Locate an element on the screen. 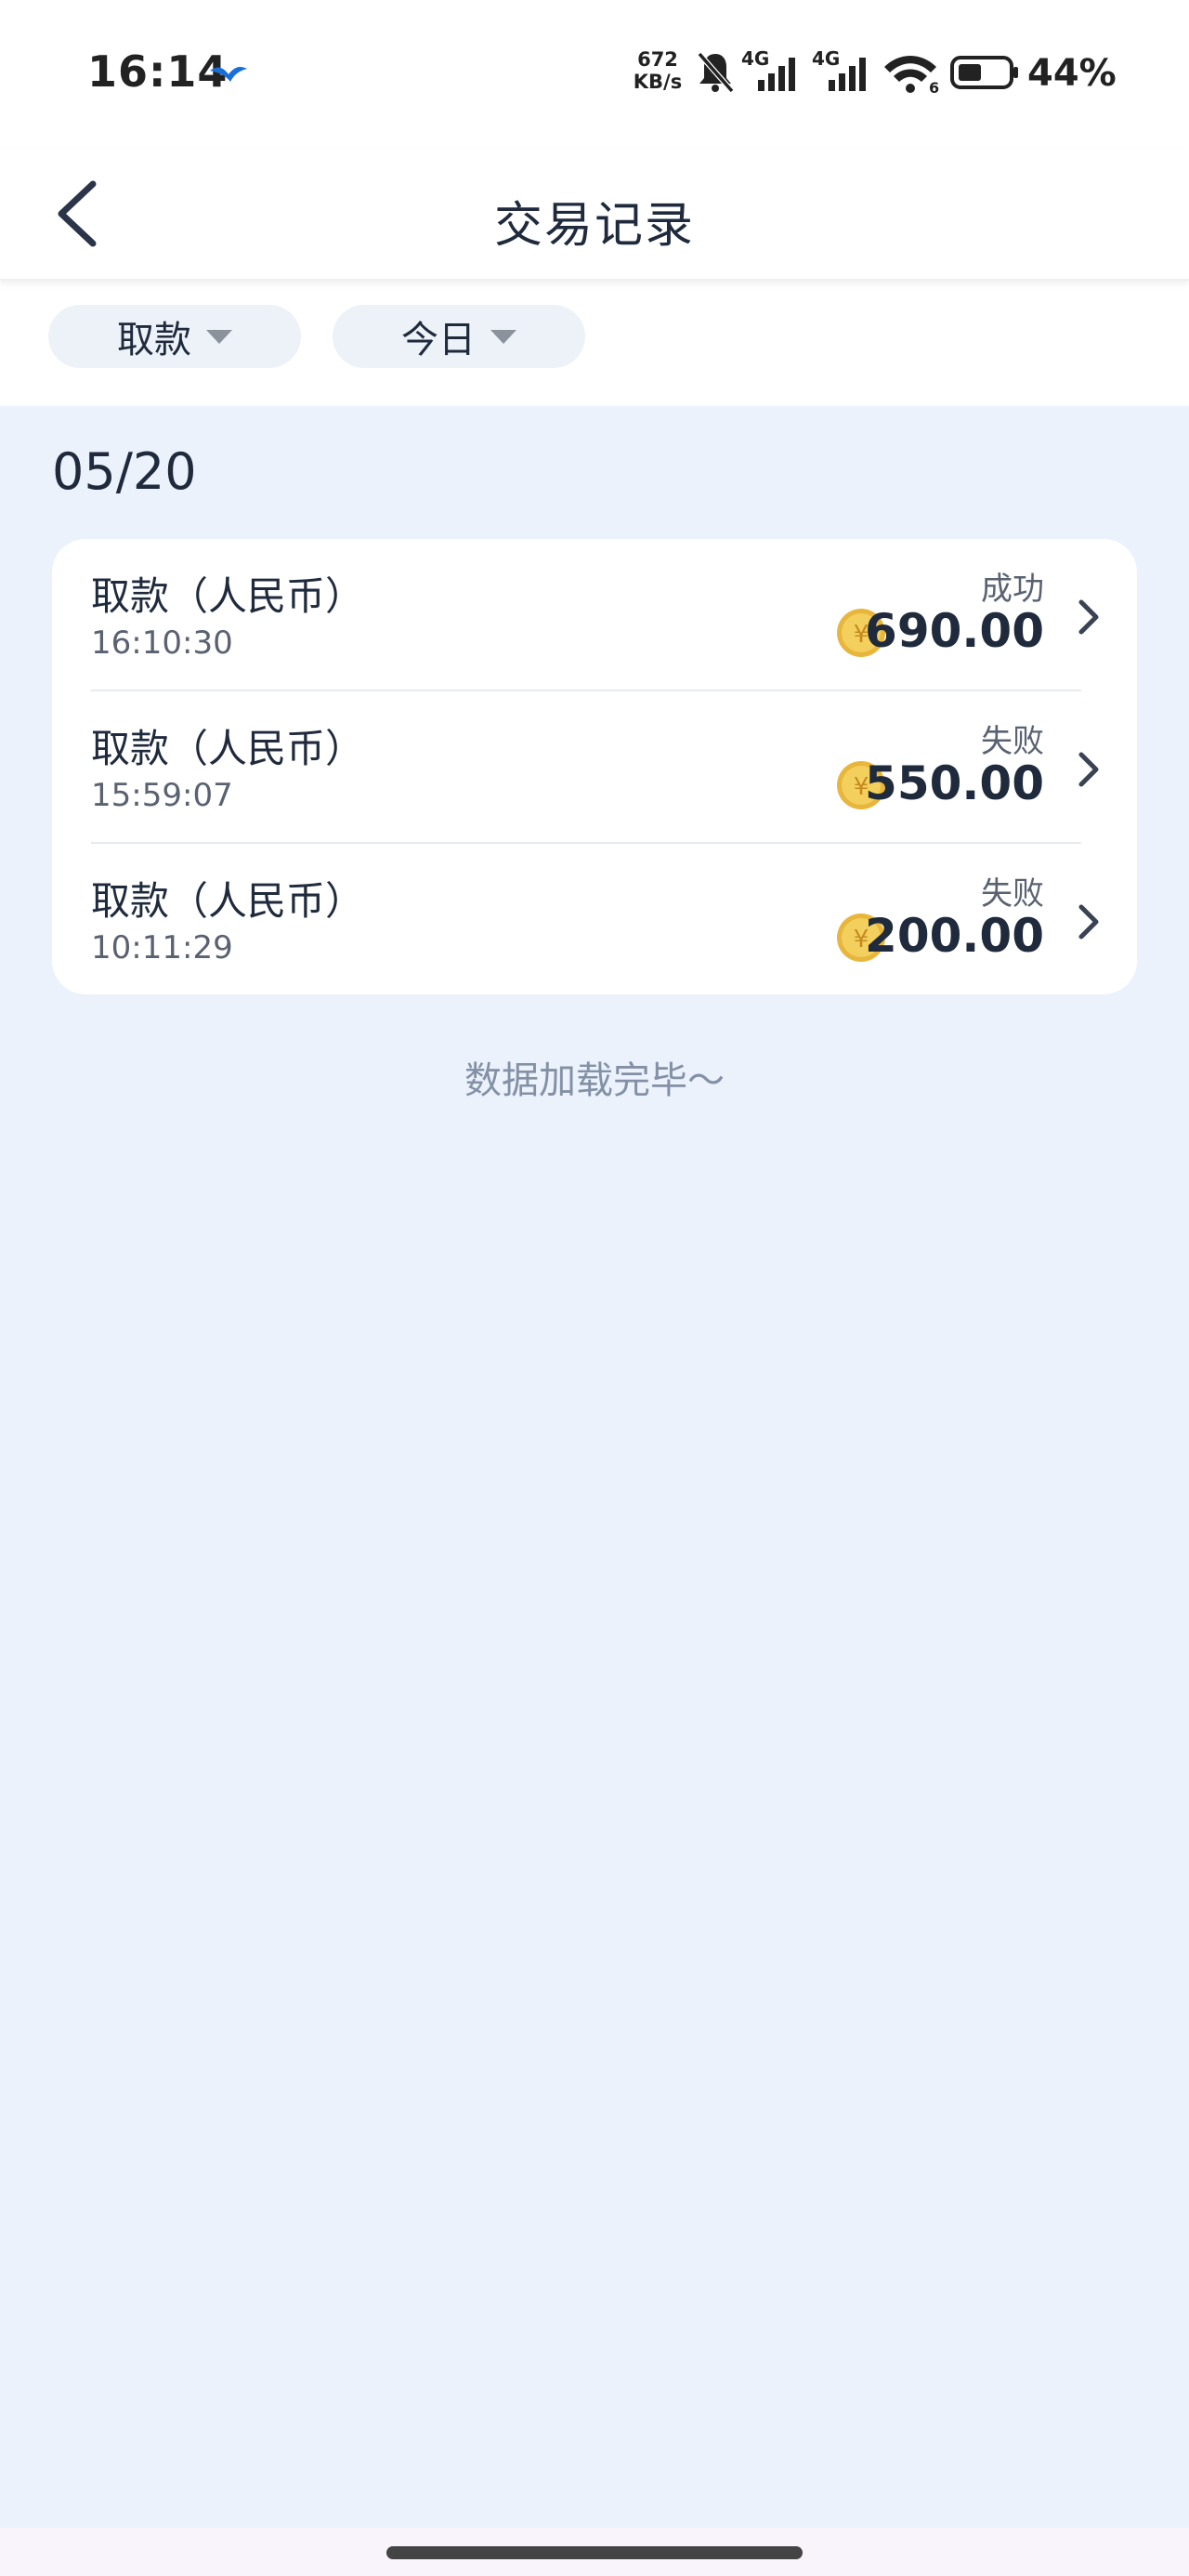 This screenshot has height=2576, width=1189. signal-icon: 4G is located at coordinates (768, 69).